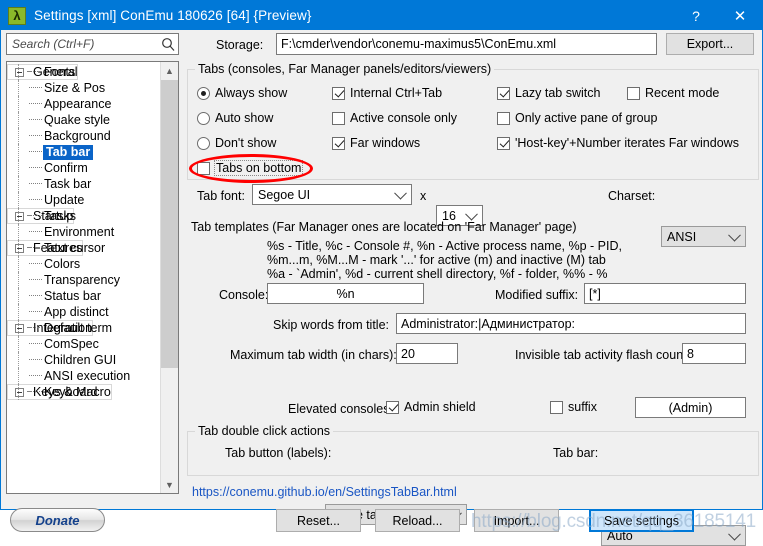 Image resolution: width=763 pixels, height=546 pixels. What do you see at coordinates (627, 143) in the screenshot?
I see `checkbox-label: 'Host-key'+Number iterates Far windows` at bounding box center [627, 143].